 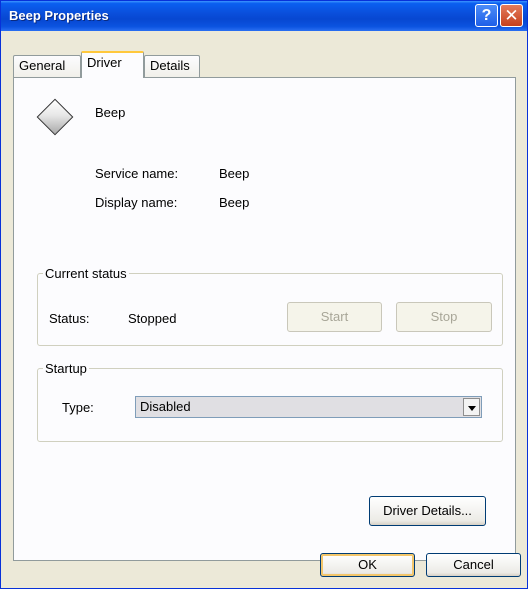 I want to click on current-status-legend: Current status, so click(x=86, y=273).